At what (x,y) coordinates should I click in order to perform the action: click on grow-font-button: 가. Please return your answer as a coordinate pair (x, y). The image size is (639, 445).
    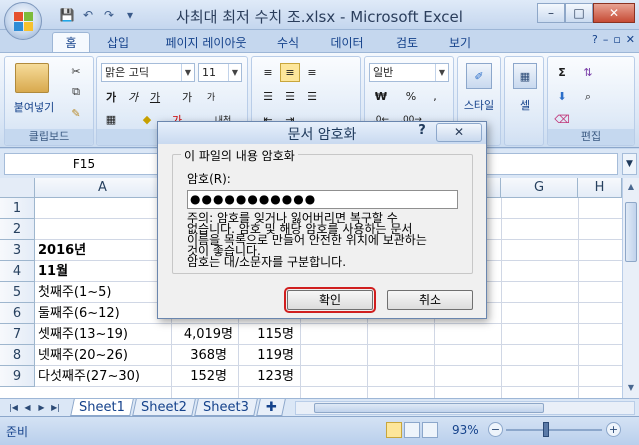
    Looking at the image, I should click on (187, 96).